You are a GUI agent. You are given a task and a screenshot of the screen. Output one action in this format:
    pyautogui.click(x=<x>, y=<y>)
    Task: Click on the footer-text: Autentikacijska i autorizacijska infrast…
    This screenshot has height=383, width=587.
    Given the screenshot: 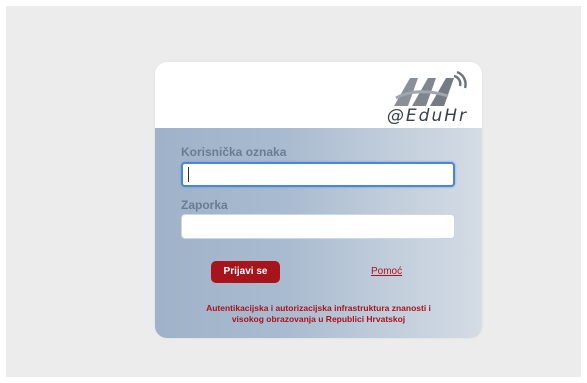 What is the action you would take?
    pyautogui.click(x=318, y=314)
    